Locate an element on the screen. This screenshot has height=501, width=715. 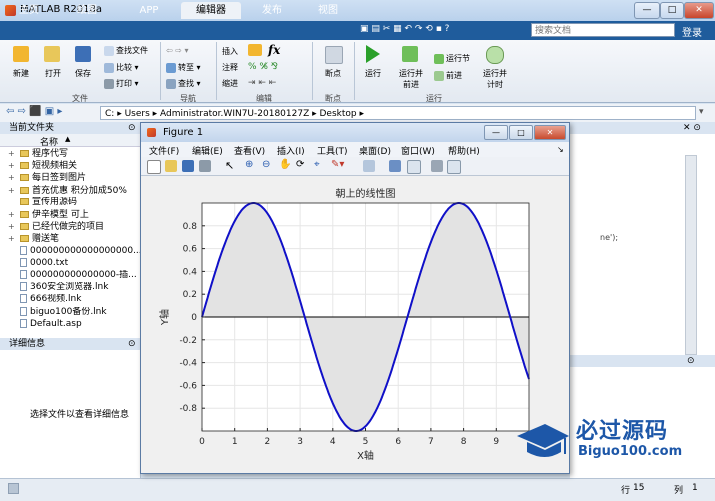
tab-home: 主页 is located at coordinates (29, 10).